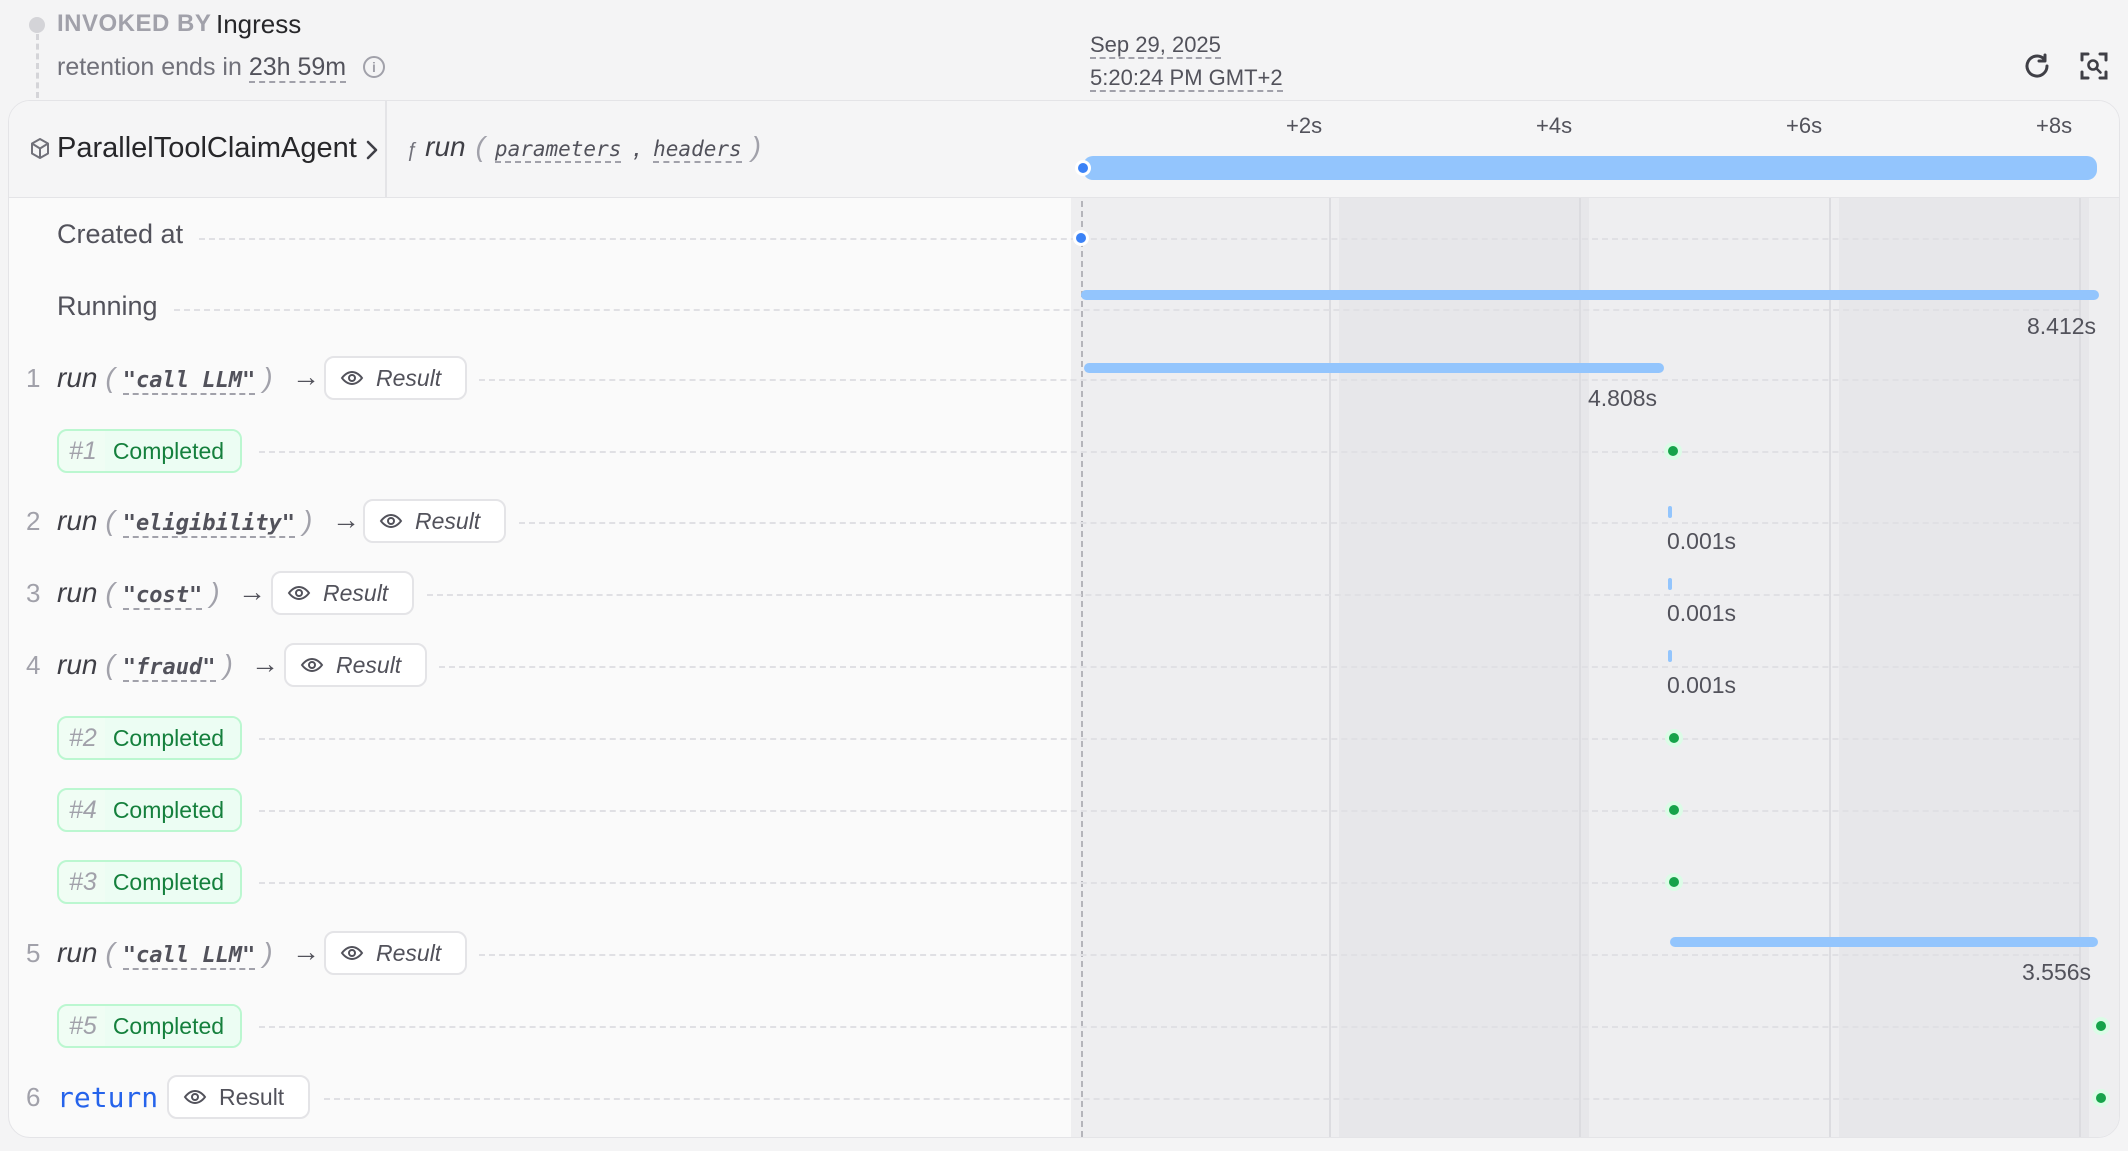  I want to click on return-keyword: return, so click(108, 1097).